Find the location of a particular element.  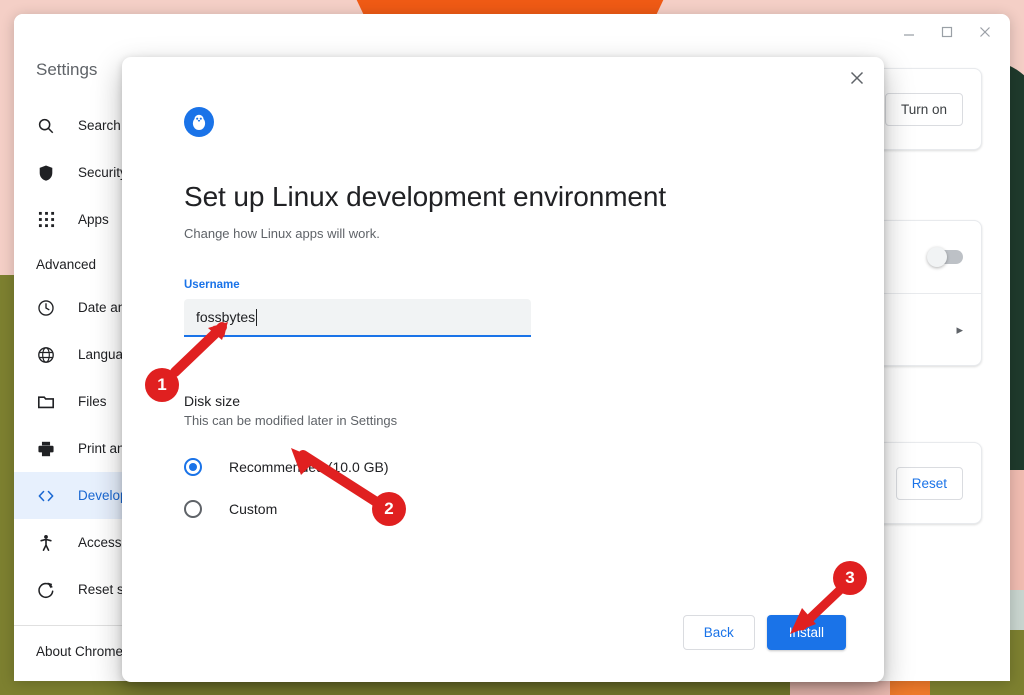

sidebar-item-label: Apps is located at coordinates (93, 219).